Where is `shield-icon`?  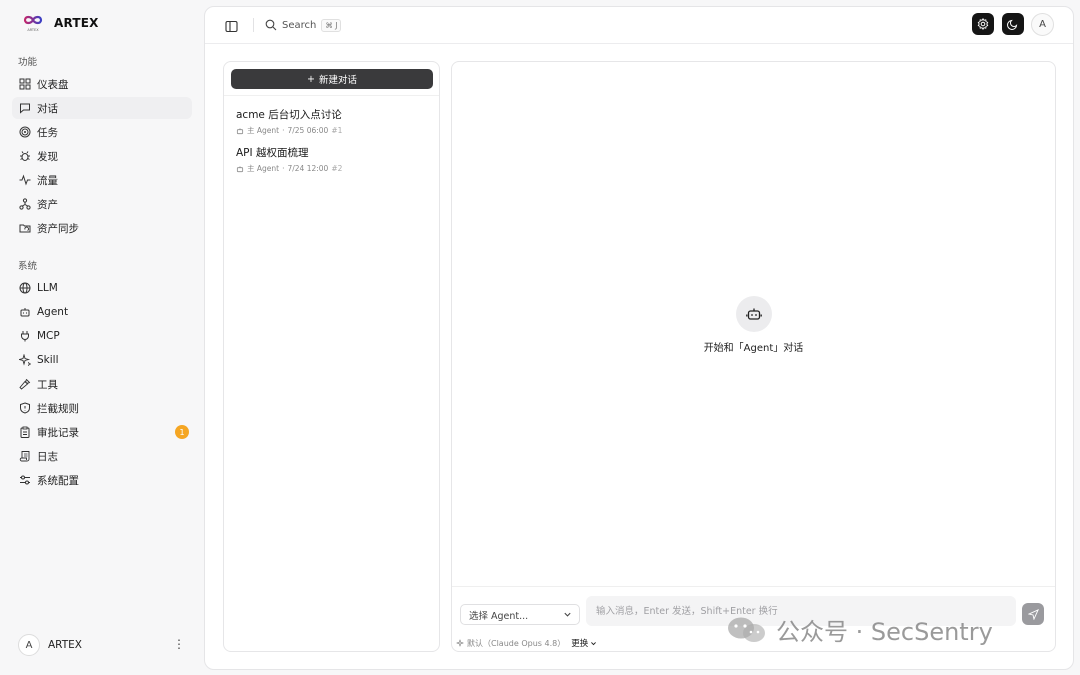
shield-icon is located at coordinates (24, 408).